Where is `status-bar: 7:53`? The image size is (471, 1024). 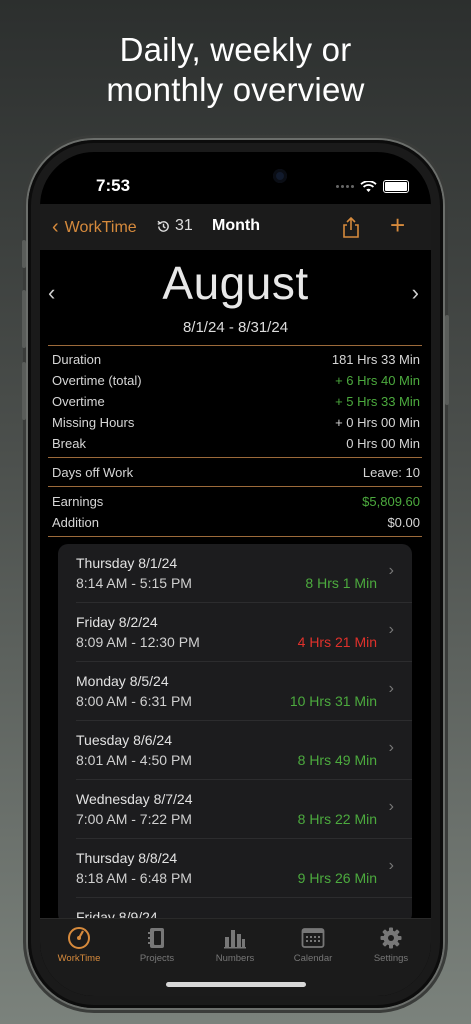 status-bar: 7:53 is located at coordinates (235, 179).